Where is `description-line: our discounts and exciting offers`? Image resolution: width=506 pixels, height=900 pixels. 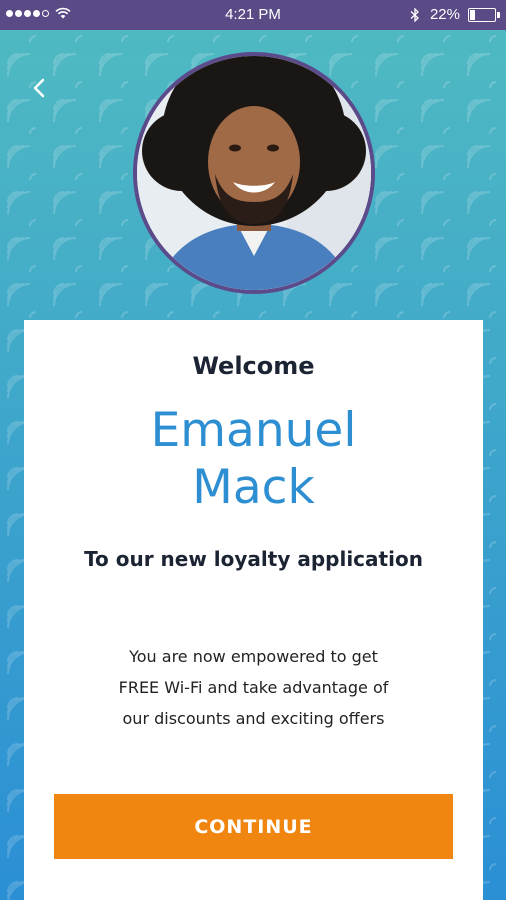
description-line: our discounts and exciting offers is located at coordinates (253, 718).